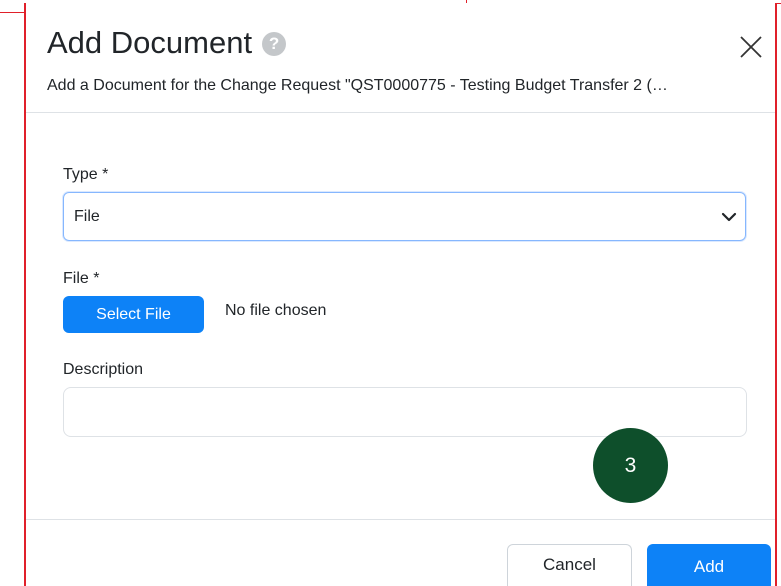 This screenshot has height=586, width=781. Describe the element at coordinates (751, 47) in the screenshot. I see `close-icon` at that location.